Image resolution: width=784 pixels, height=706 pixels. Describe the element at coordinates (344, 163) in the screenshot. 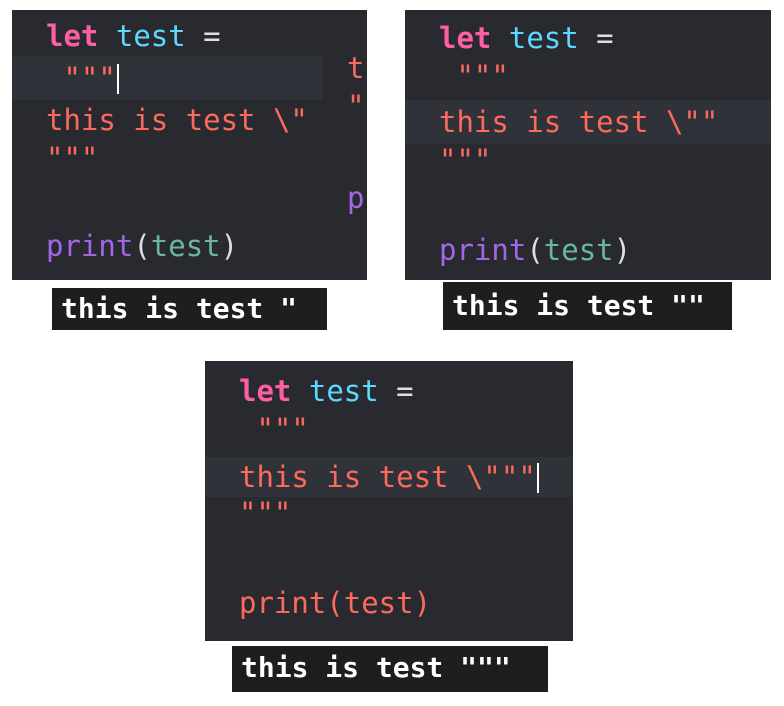

I see `background-editor-fragment: t " p` at that location.